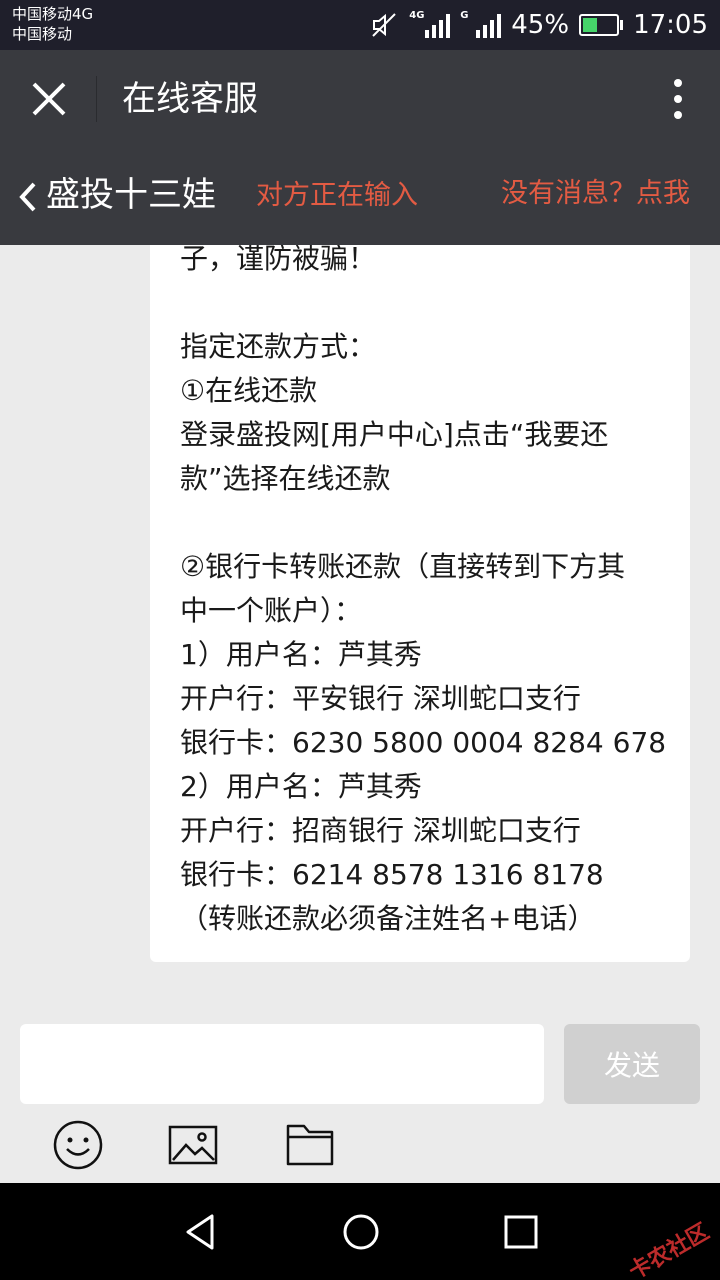 Image resolution: width=720 pixels, height=1280 pixels. Describe the element at coordinates (423, 742) in the screenshot. I see `message-line: 银行卡：6230 5800 0004 8284 678` at that location.